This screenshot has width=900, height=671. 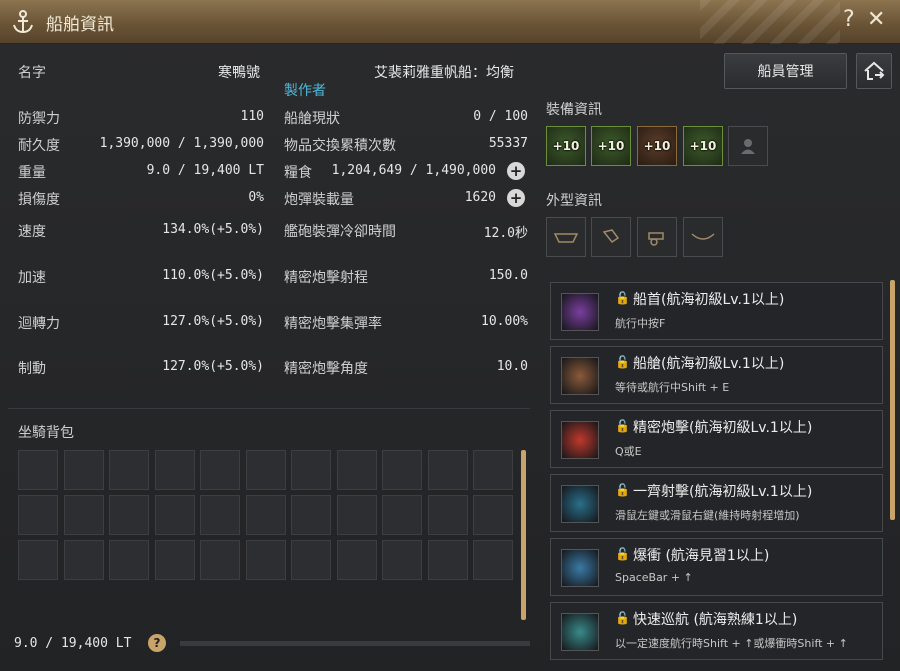 What do you see at coordinates (574, 110) in the screenshot?
I see `equipment-title: 裝備資訊` at bounding box center [574, 110].